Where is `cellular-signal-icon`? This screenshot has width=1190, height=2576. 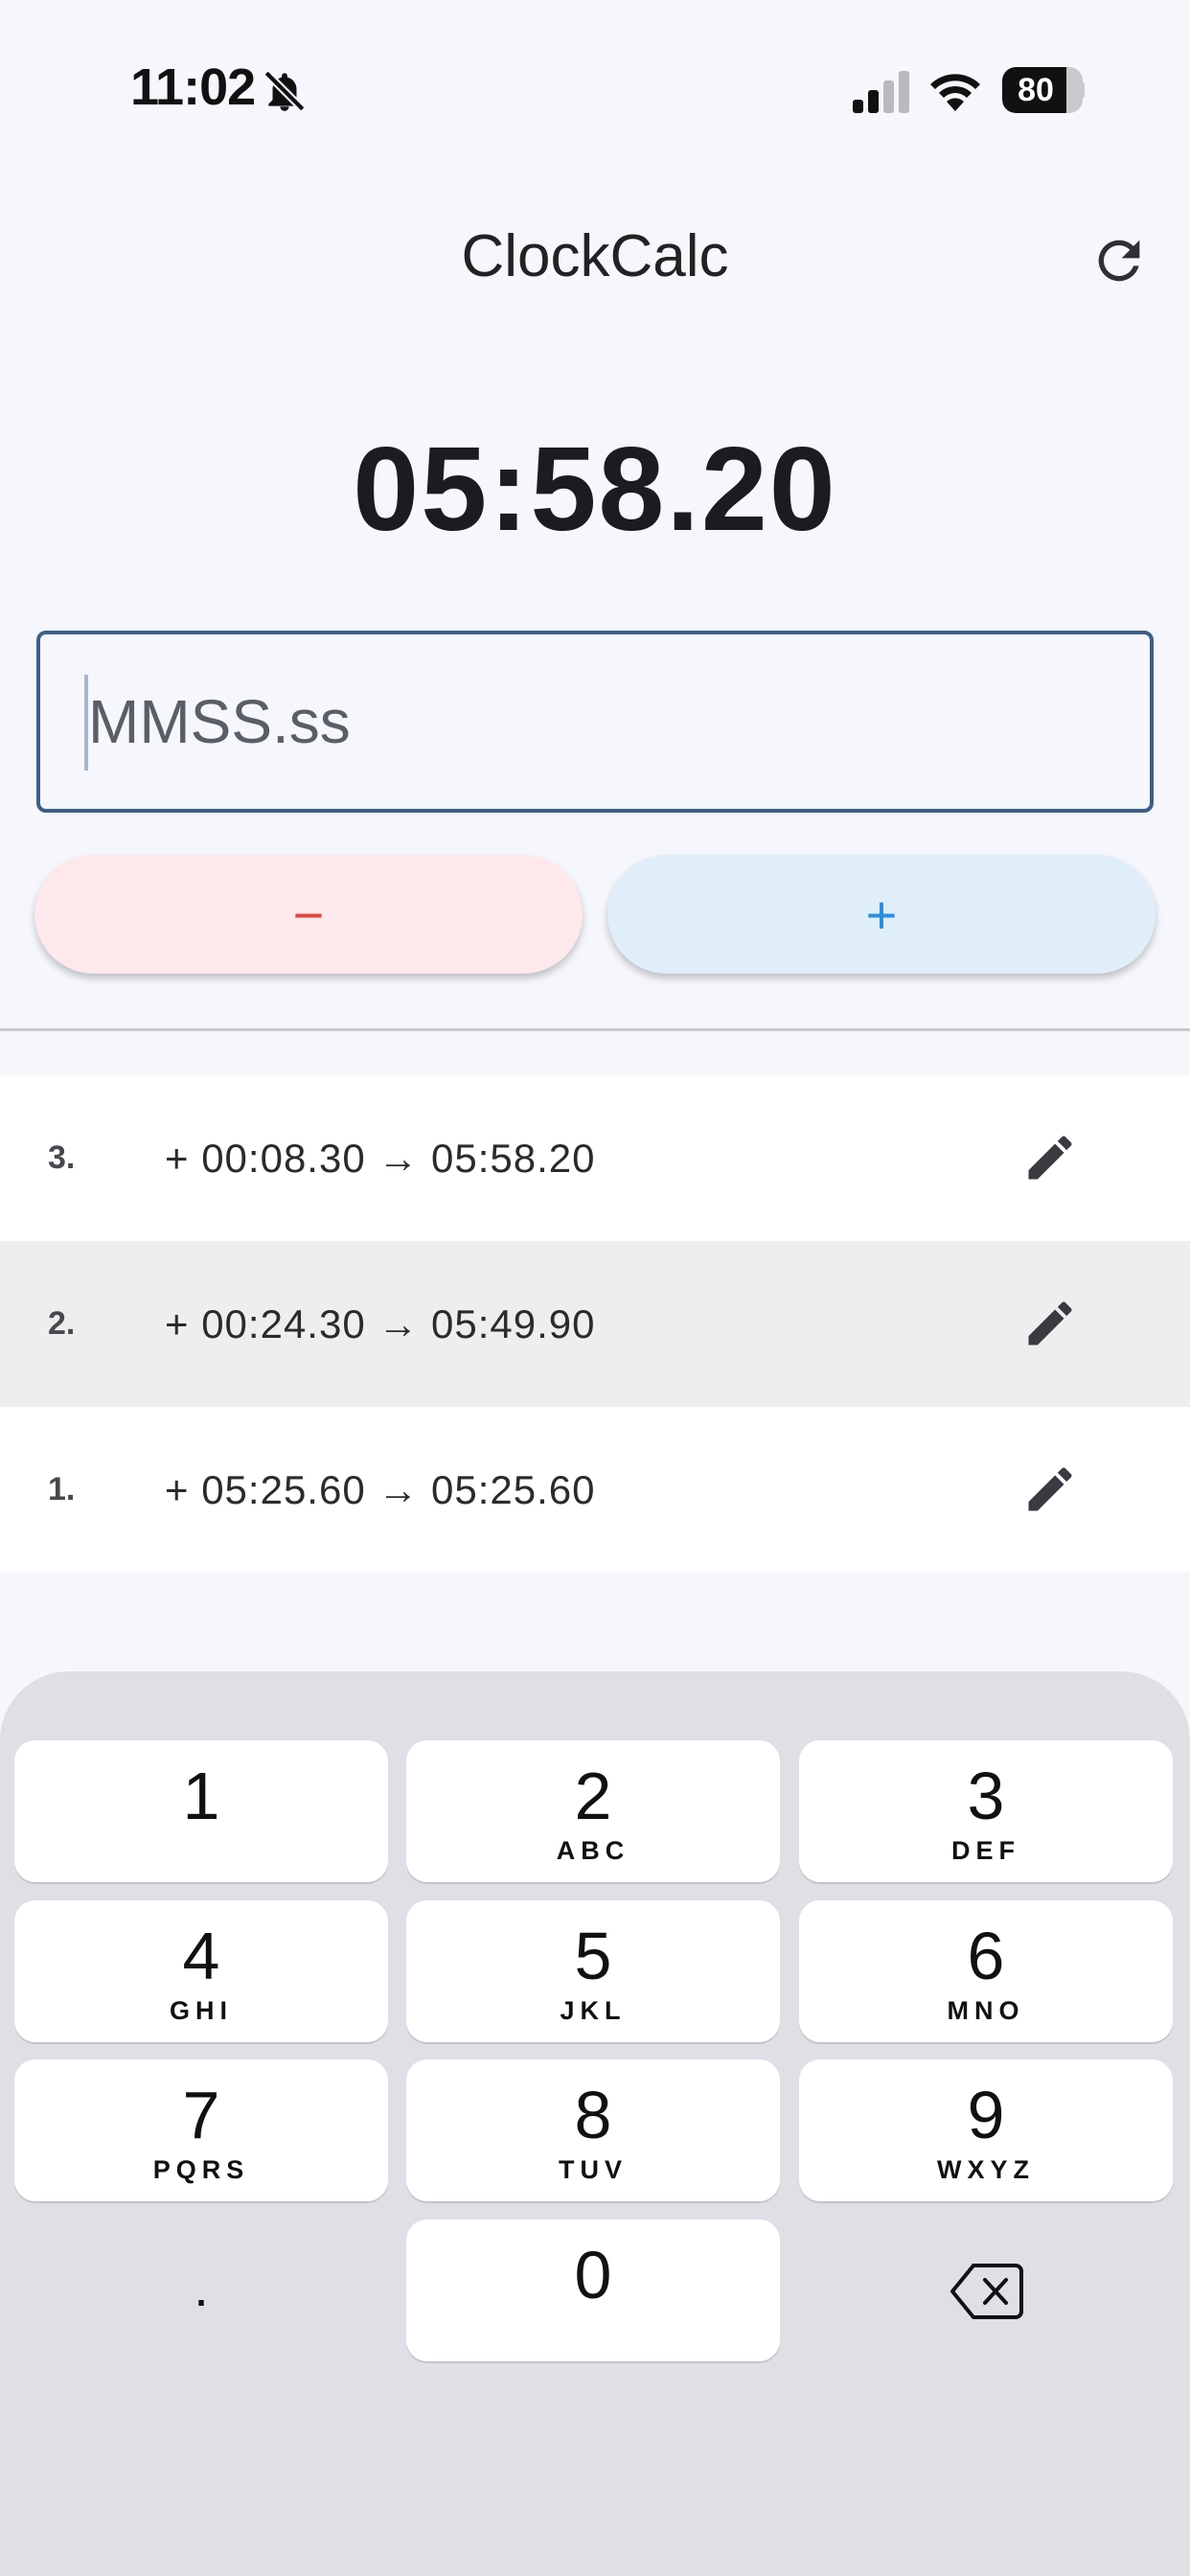 cellular-signal-icon is located at coordinates (881, 92).